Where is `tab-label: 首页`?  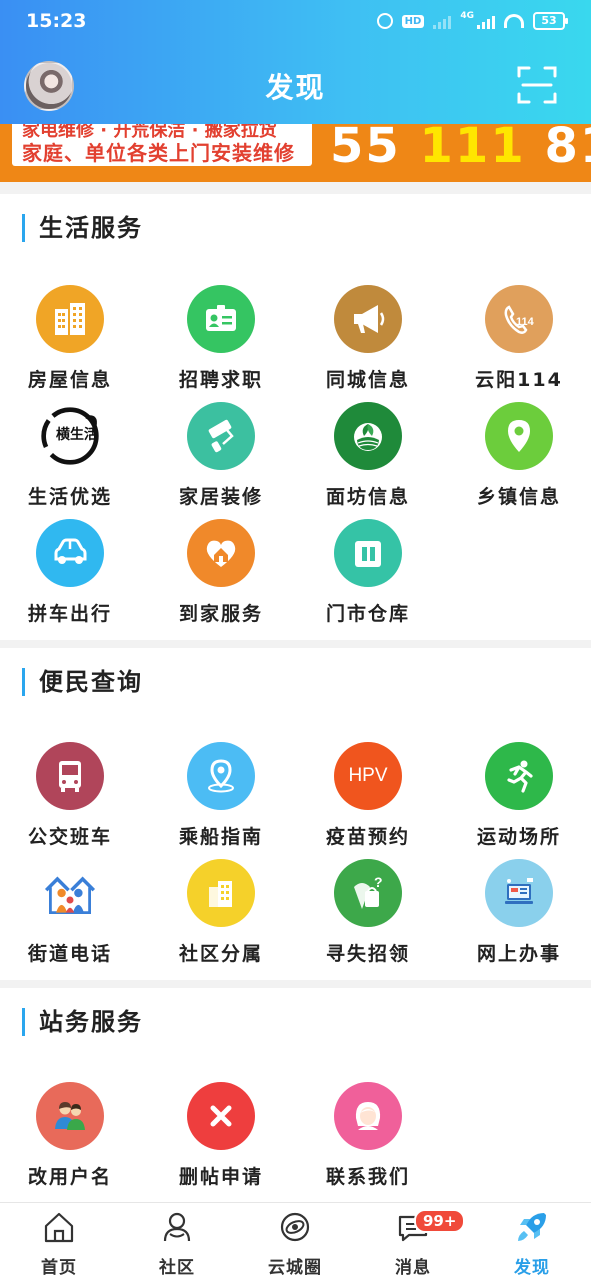
tab-label: 首页 is located at coordinates (59, 1268).